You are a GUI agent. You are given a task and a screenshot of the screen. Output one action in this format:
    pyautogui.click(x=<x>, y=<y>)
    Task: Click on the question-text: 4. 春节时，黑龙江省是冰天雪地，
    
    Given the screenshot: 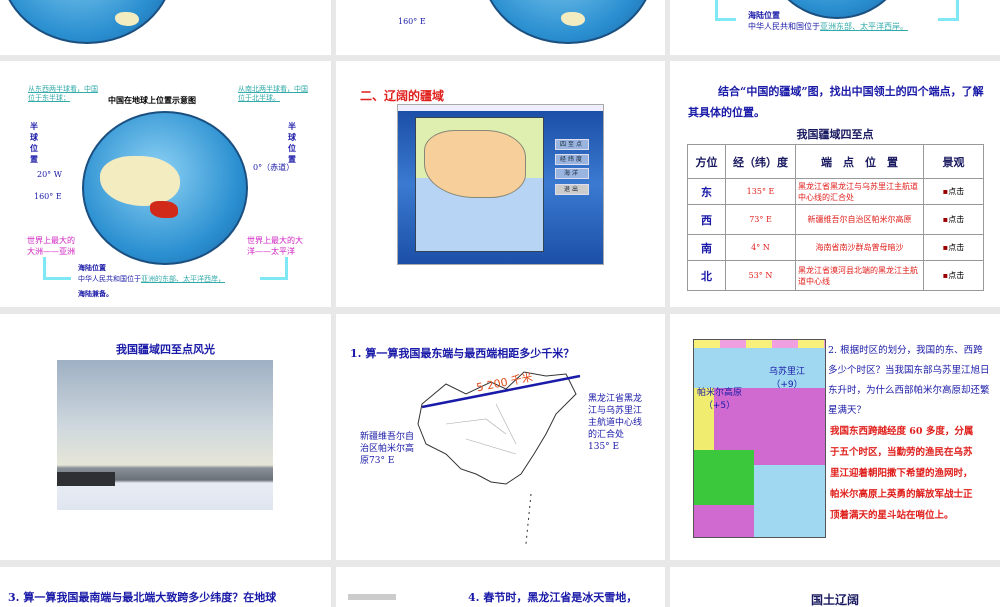 What is the action you would take?
    pyautogui.click(x=553, y=597)
    